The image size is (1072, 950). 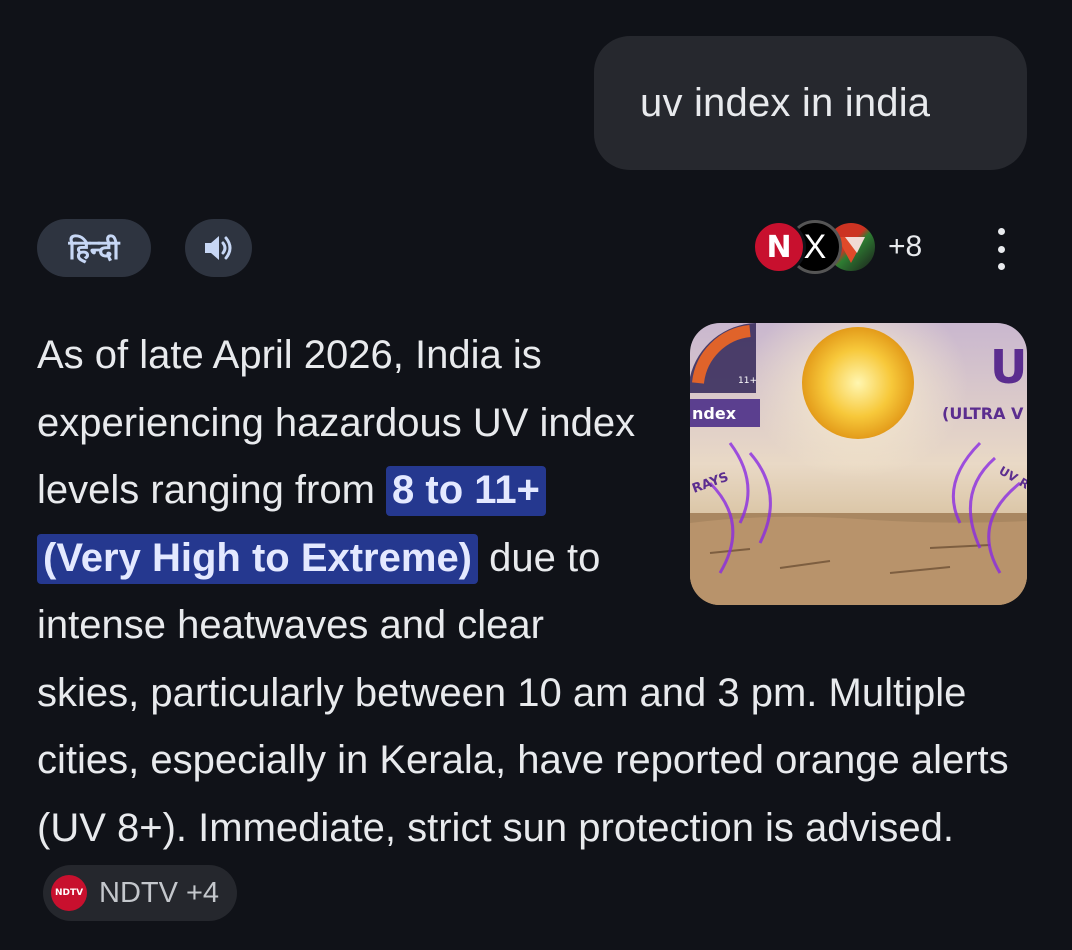 I want to click on ndtv-citation-icon: NDTV, so click(x=69, y=893).